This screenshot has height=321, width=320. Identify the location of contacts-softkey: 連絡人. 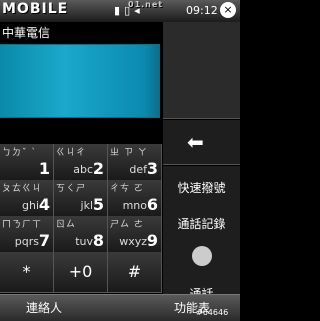
(44, 307).